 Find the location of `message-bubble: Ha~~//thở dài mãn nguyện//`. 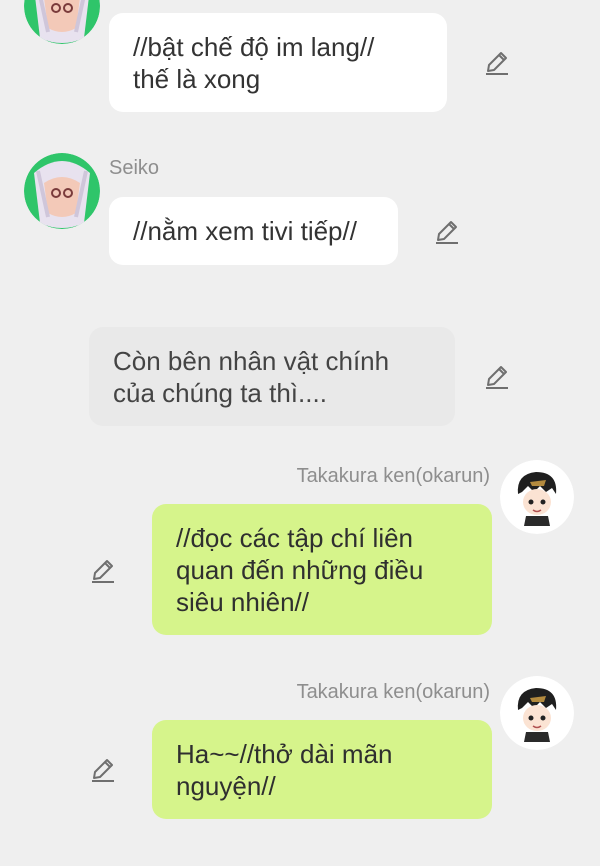

message-bubble: Ha~~//thở dài mãn nguyện// is located at coordinates (322, 769).